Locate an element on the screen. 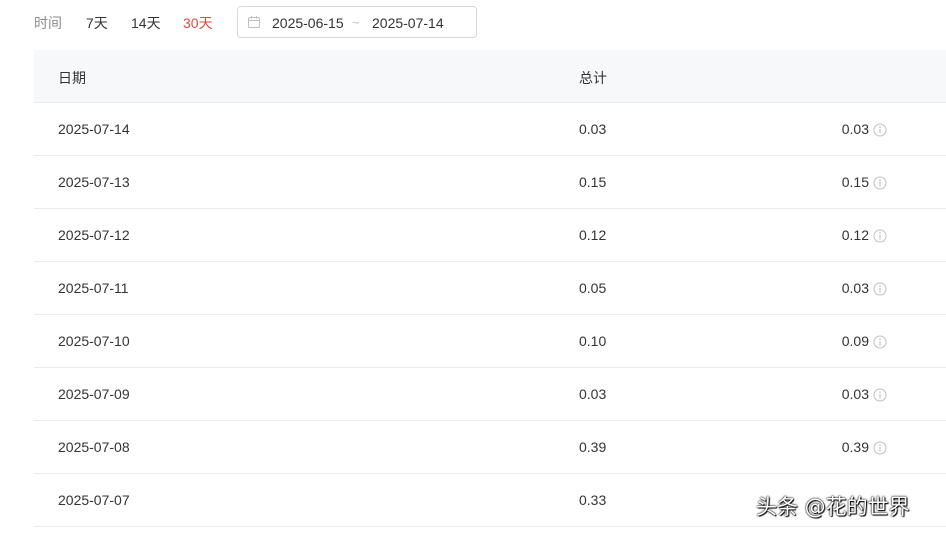 The width and height of the screenshot is (946, 534). date-range-picker: 2025-06-15 ~ 2025-07-14 is located at coordinates (357, 22).